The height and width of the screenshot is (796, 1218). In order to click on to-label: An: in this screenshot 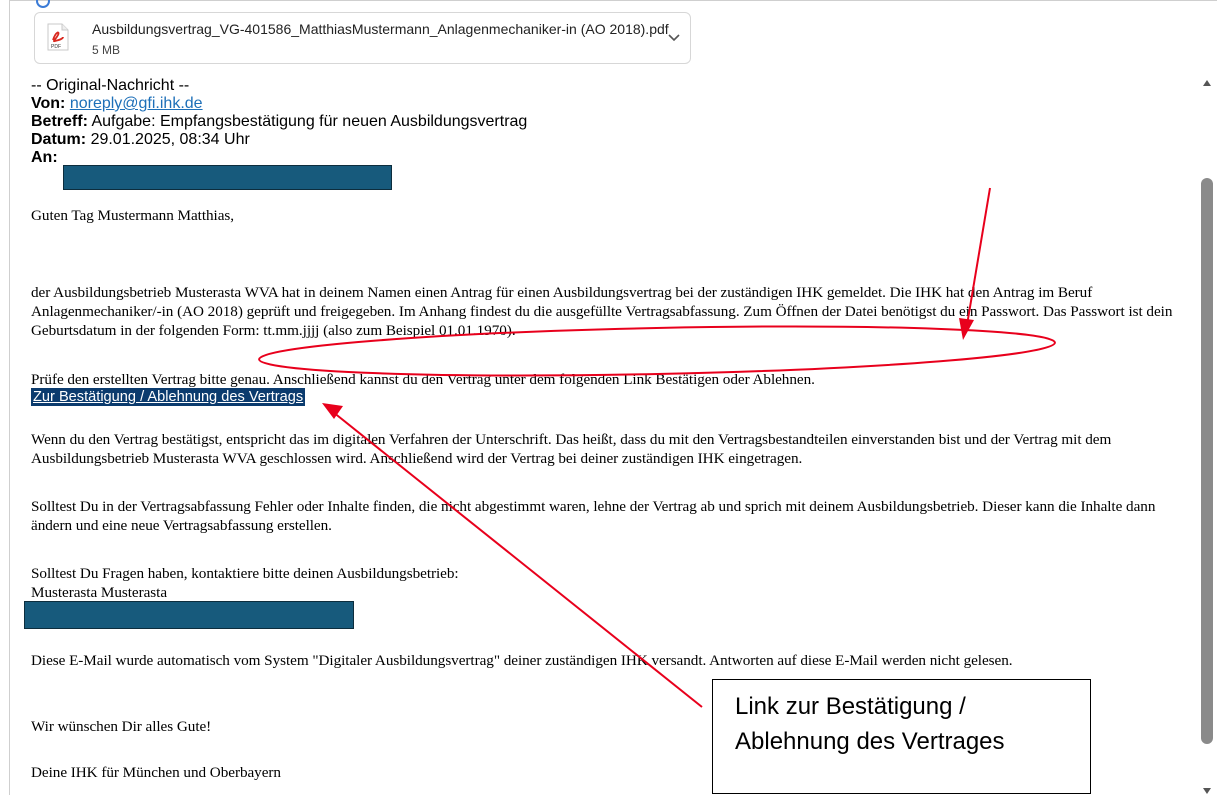, I will do `click(44, 157)`.